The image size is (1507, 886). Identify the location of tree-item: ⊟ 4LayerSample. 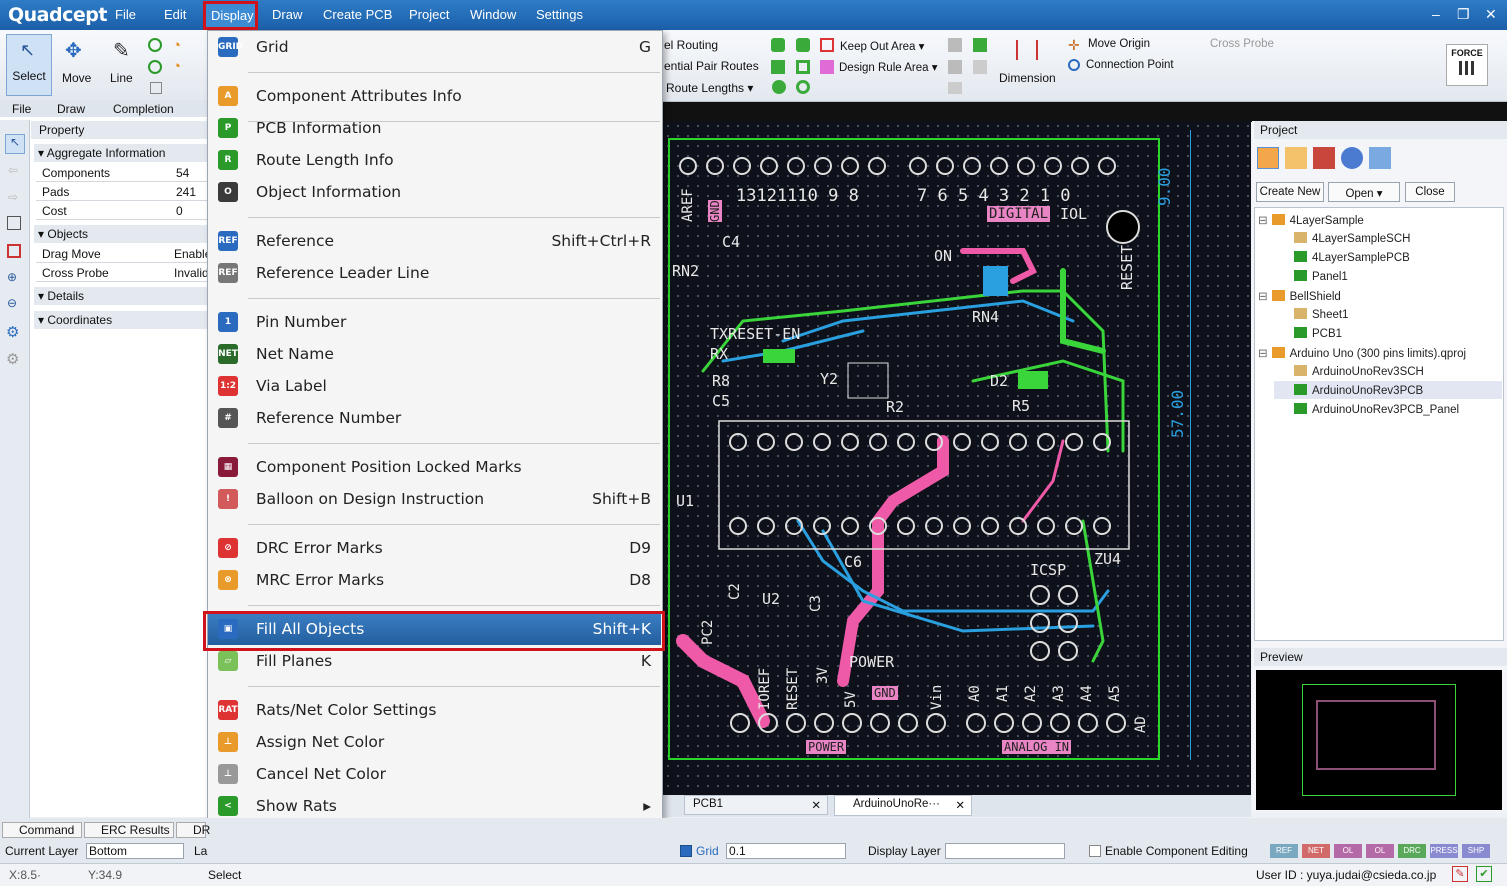
(1380, 219).